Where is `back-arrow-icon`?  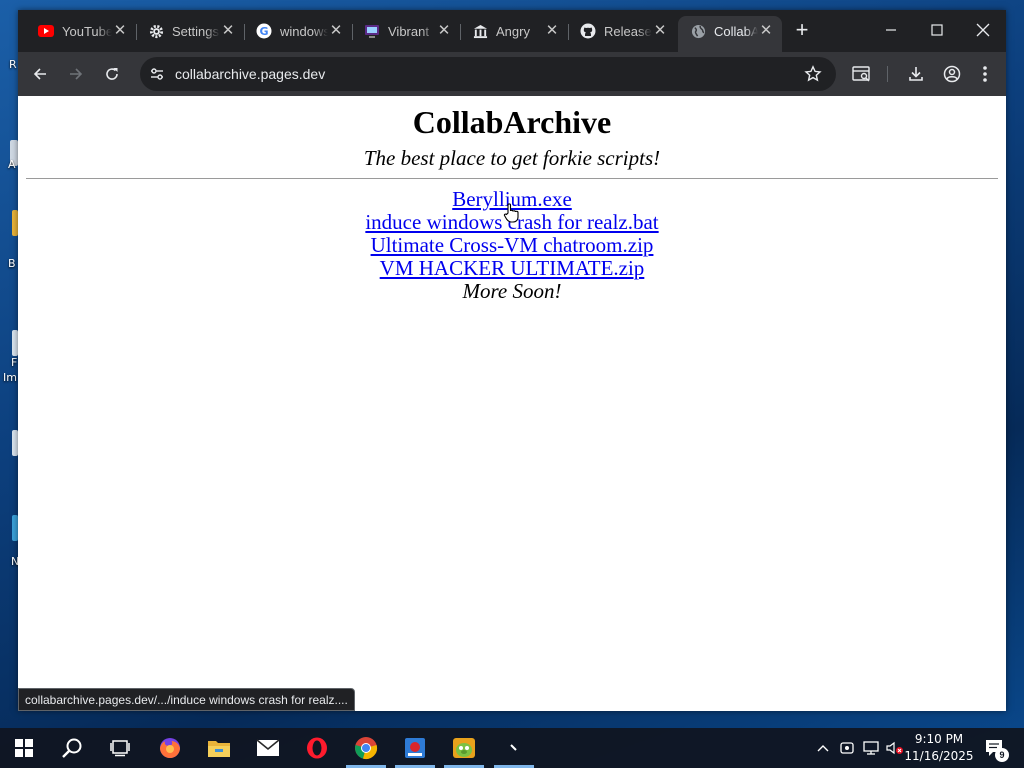 back-arrow-icon is located at coordinates (39, 74).